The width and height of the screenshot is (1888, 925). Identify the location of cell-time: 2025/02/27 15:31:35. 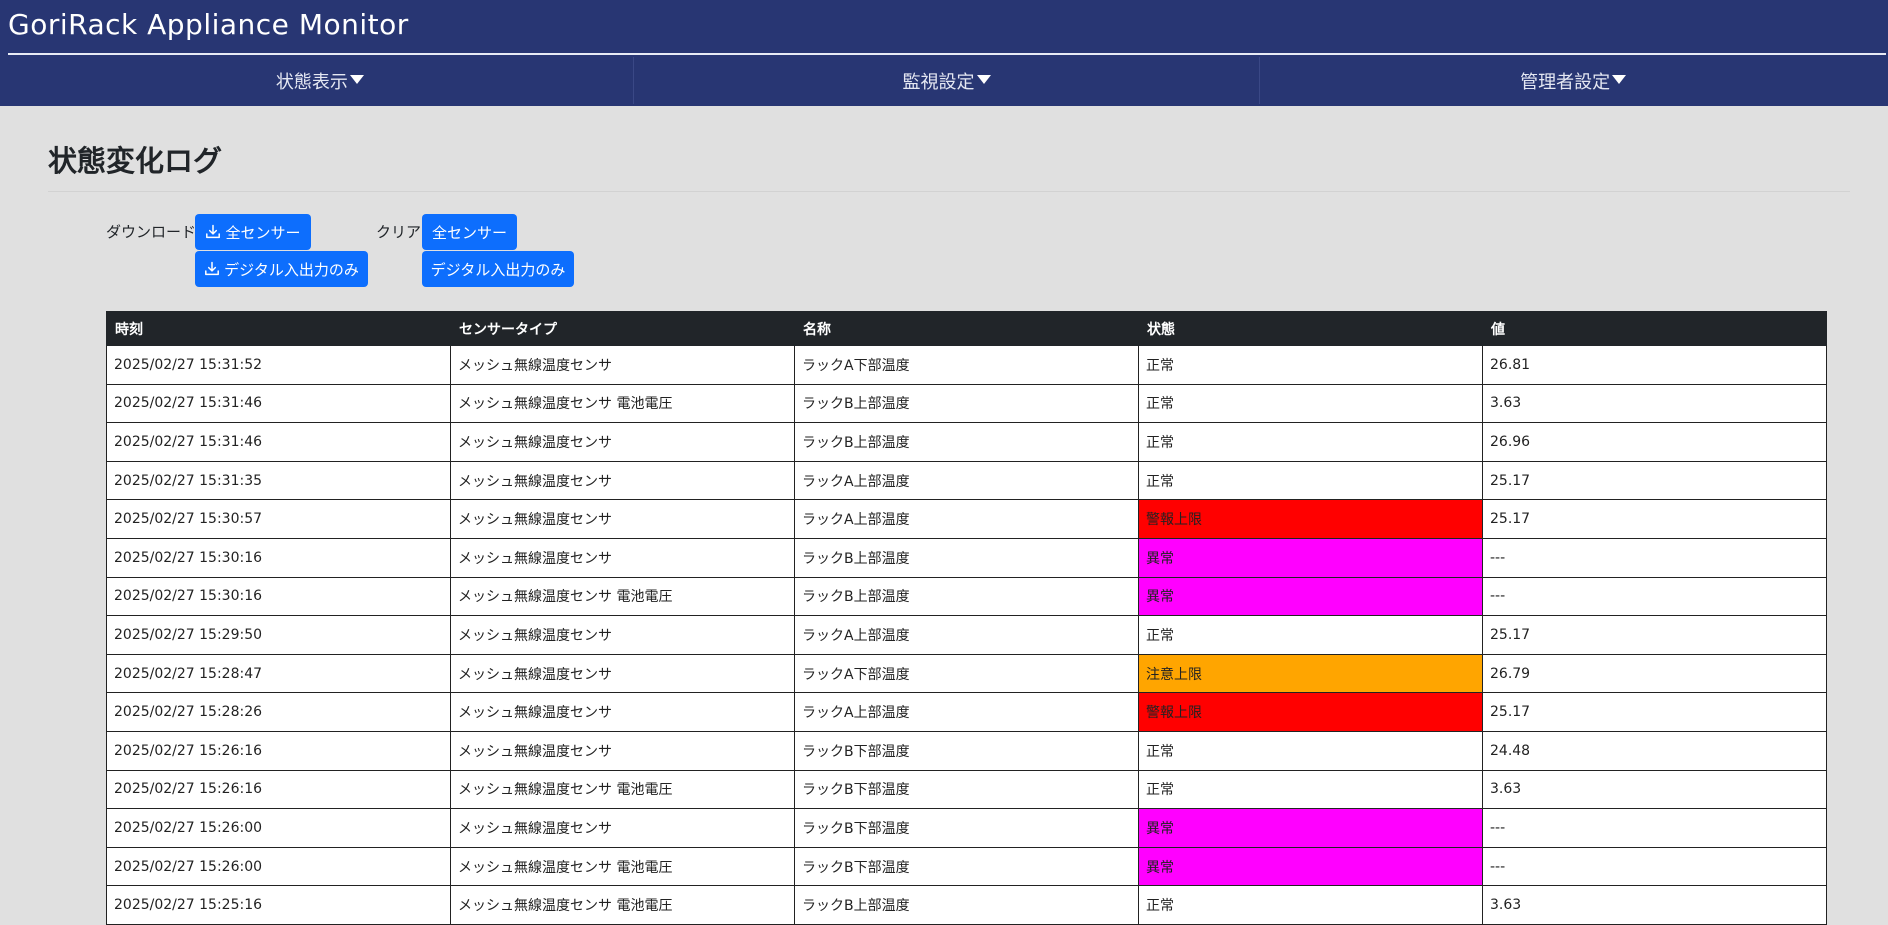
(278, 480).